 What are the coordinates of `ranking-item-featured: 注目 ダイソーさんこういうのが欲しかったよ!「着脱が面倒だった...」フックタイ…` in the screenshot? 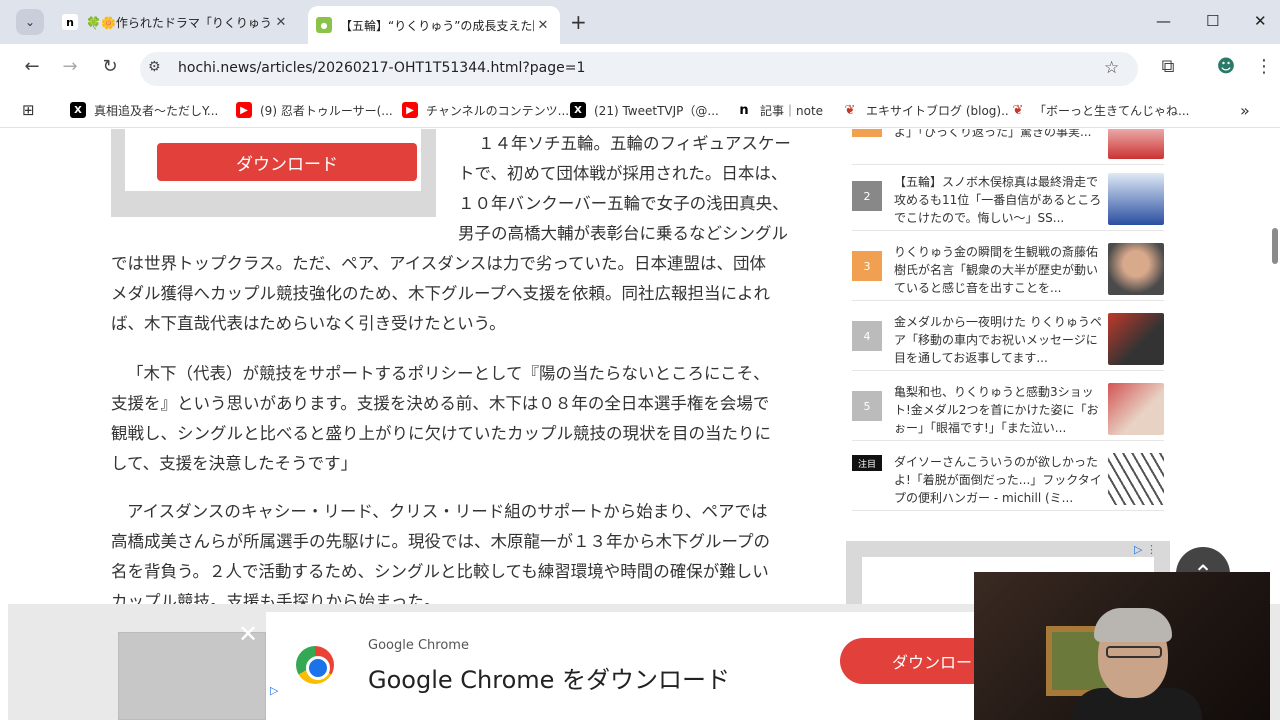 It's located at (1008, 480).